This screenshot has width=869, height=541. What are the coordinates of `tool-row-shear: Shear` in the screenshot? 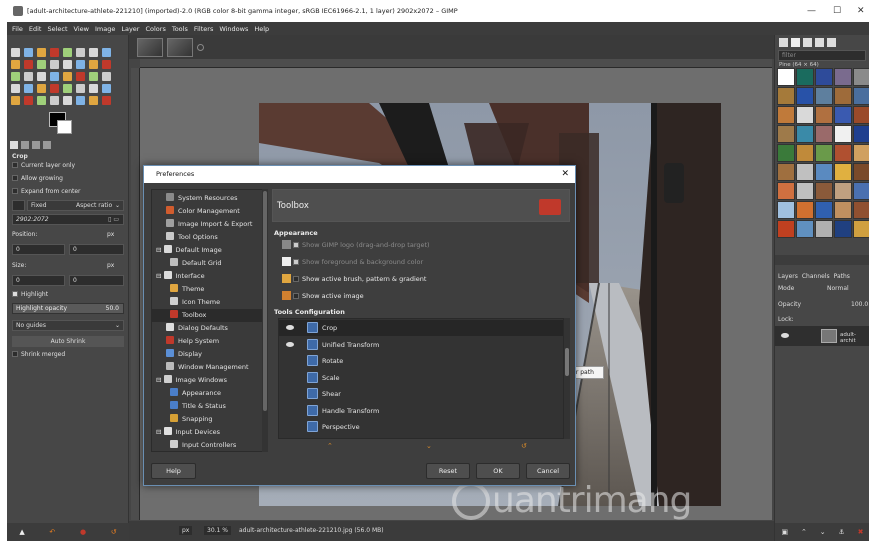 It's located at (421, 394).